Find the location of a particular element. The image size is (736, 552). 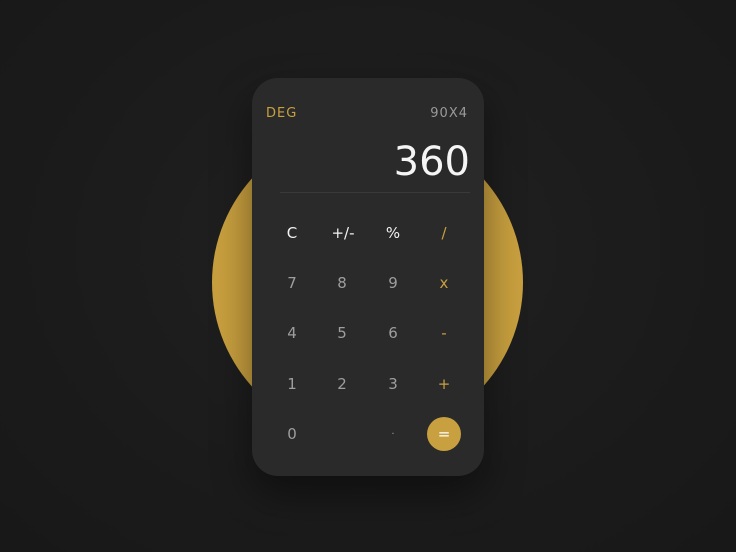

digit-6-button: 6 is located at coordinates (393, 333).